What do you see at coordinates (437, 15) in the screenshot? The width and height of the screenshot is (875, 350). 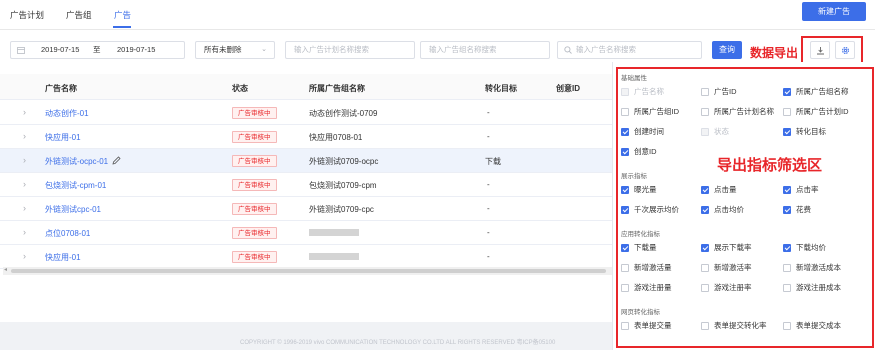 I see `top-tabs-bar: 广告计划 广告组 广告` at bounding box center [437, 15].